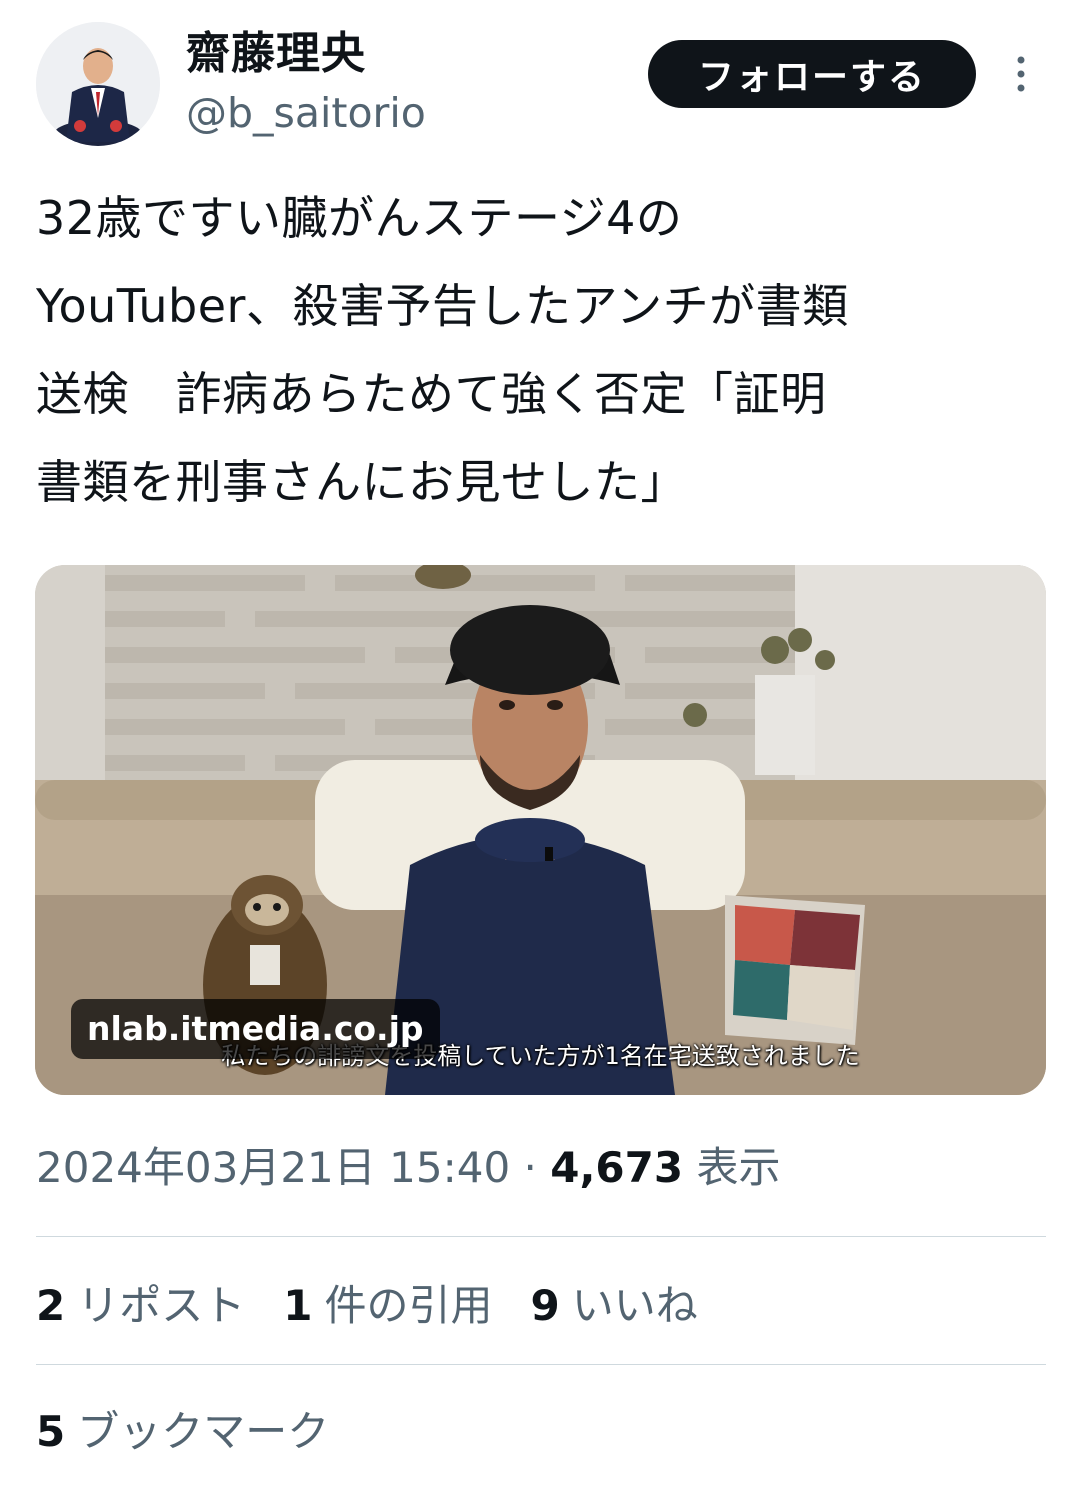  I want to click on repost-label: リポスト, so click(161, 1305).